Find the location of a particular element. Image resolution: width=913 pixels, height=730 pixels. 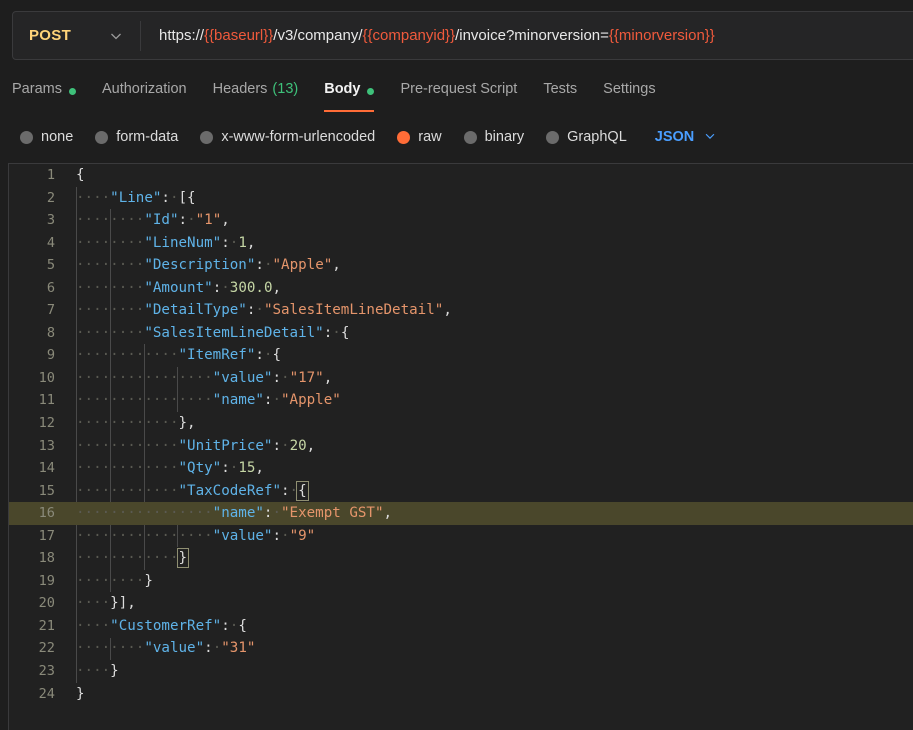

http-method-selector: POST is located at coordinates (76, 35).